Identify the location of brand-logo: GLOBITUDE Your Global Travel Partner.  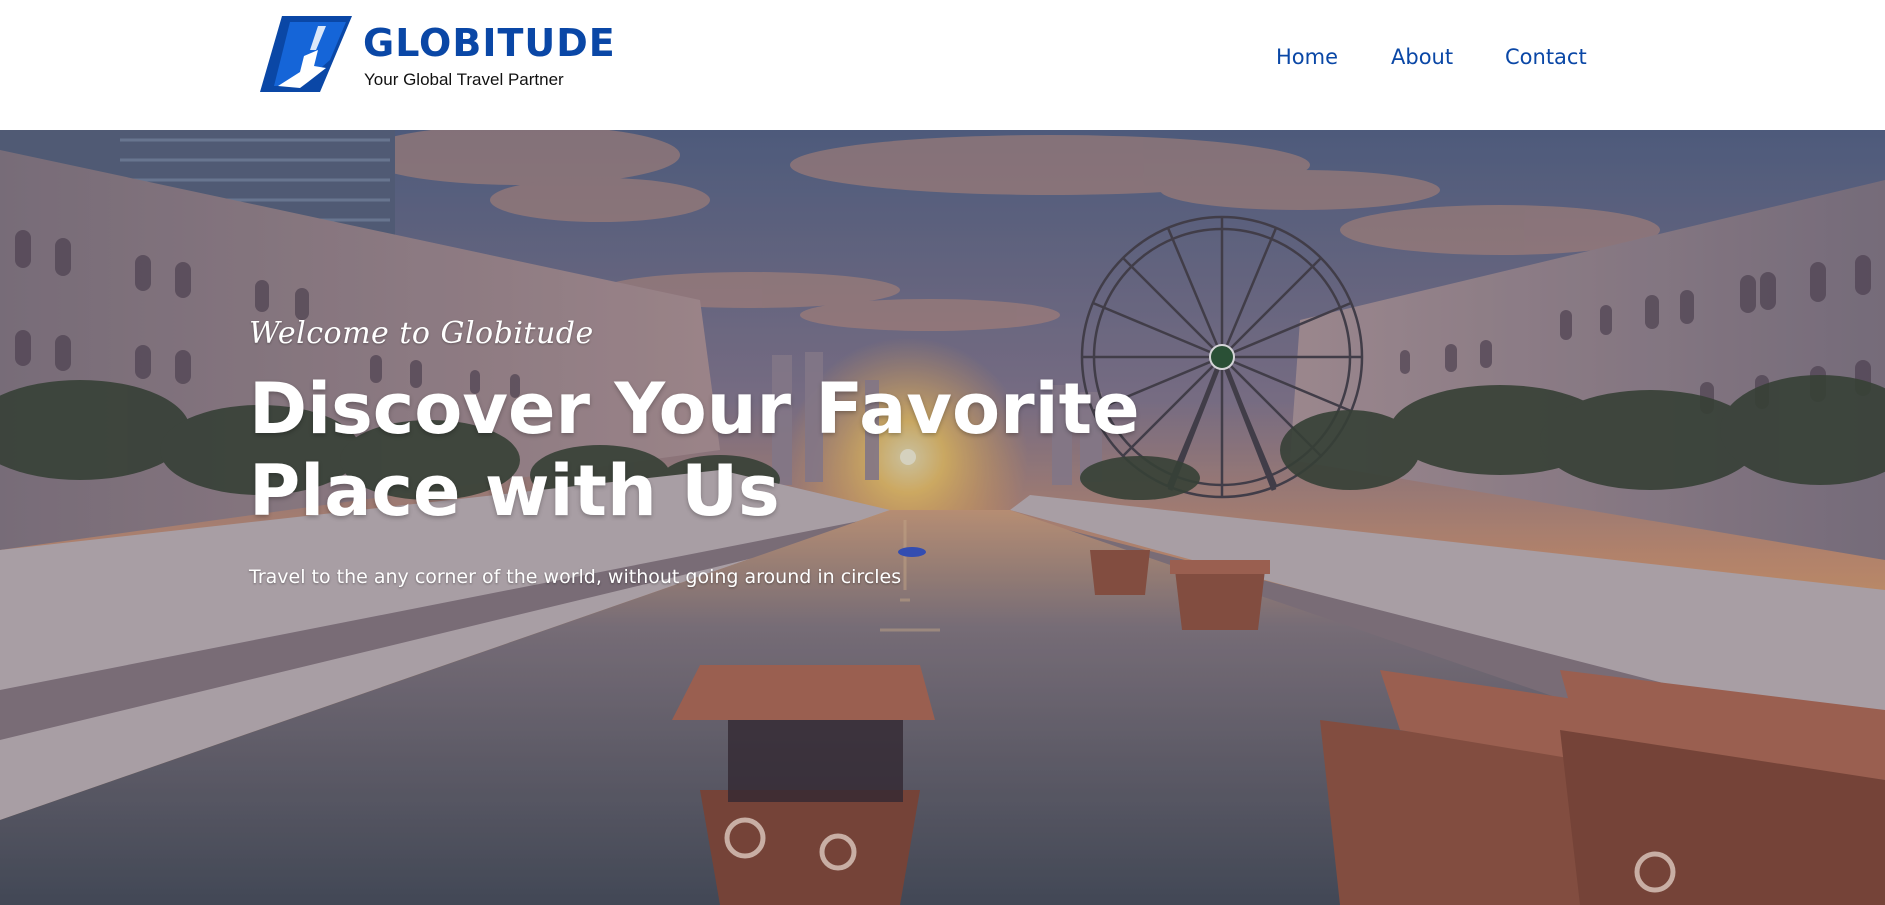
(437, 54).